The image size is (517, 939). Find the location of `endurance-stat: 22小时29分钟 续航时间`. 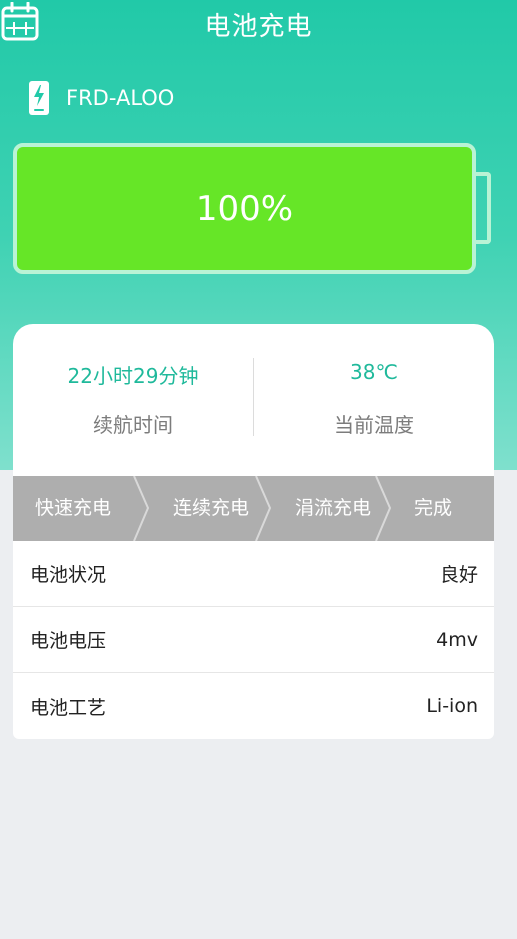

endurance-stat: 22小时29分钟 续航时间 is located at coordinates (133, 394).